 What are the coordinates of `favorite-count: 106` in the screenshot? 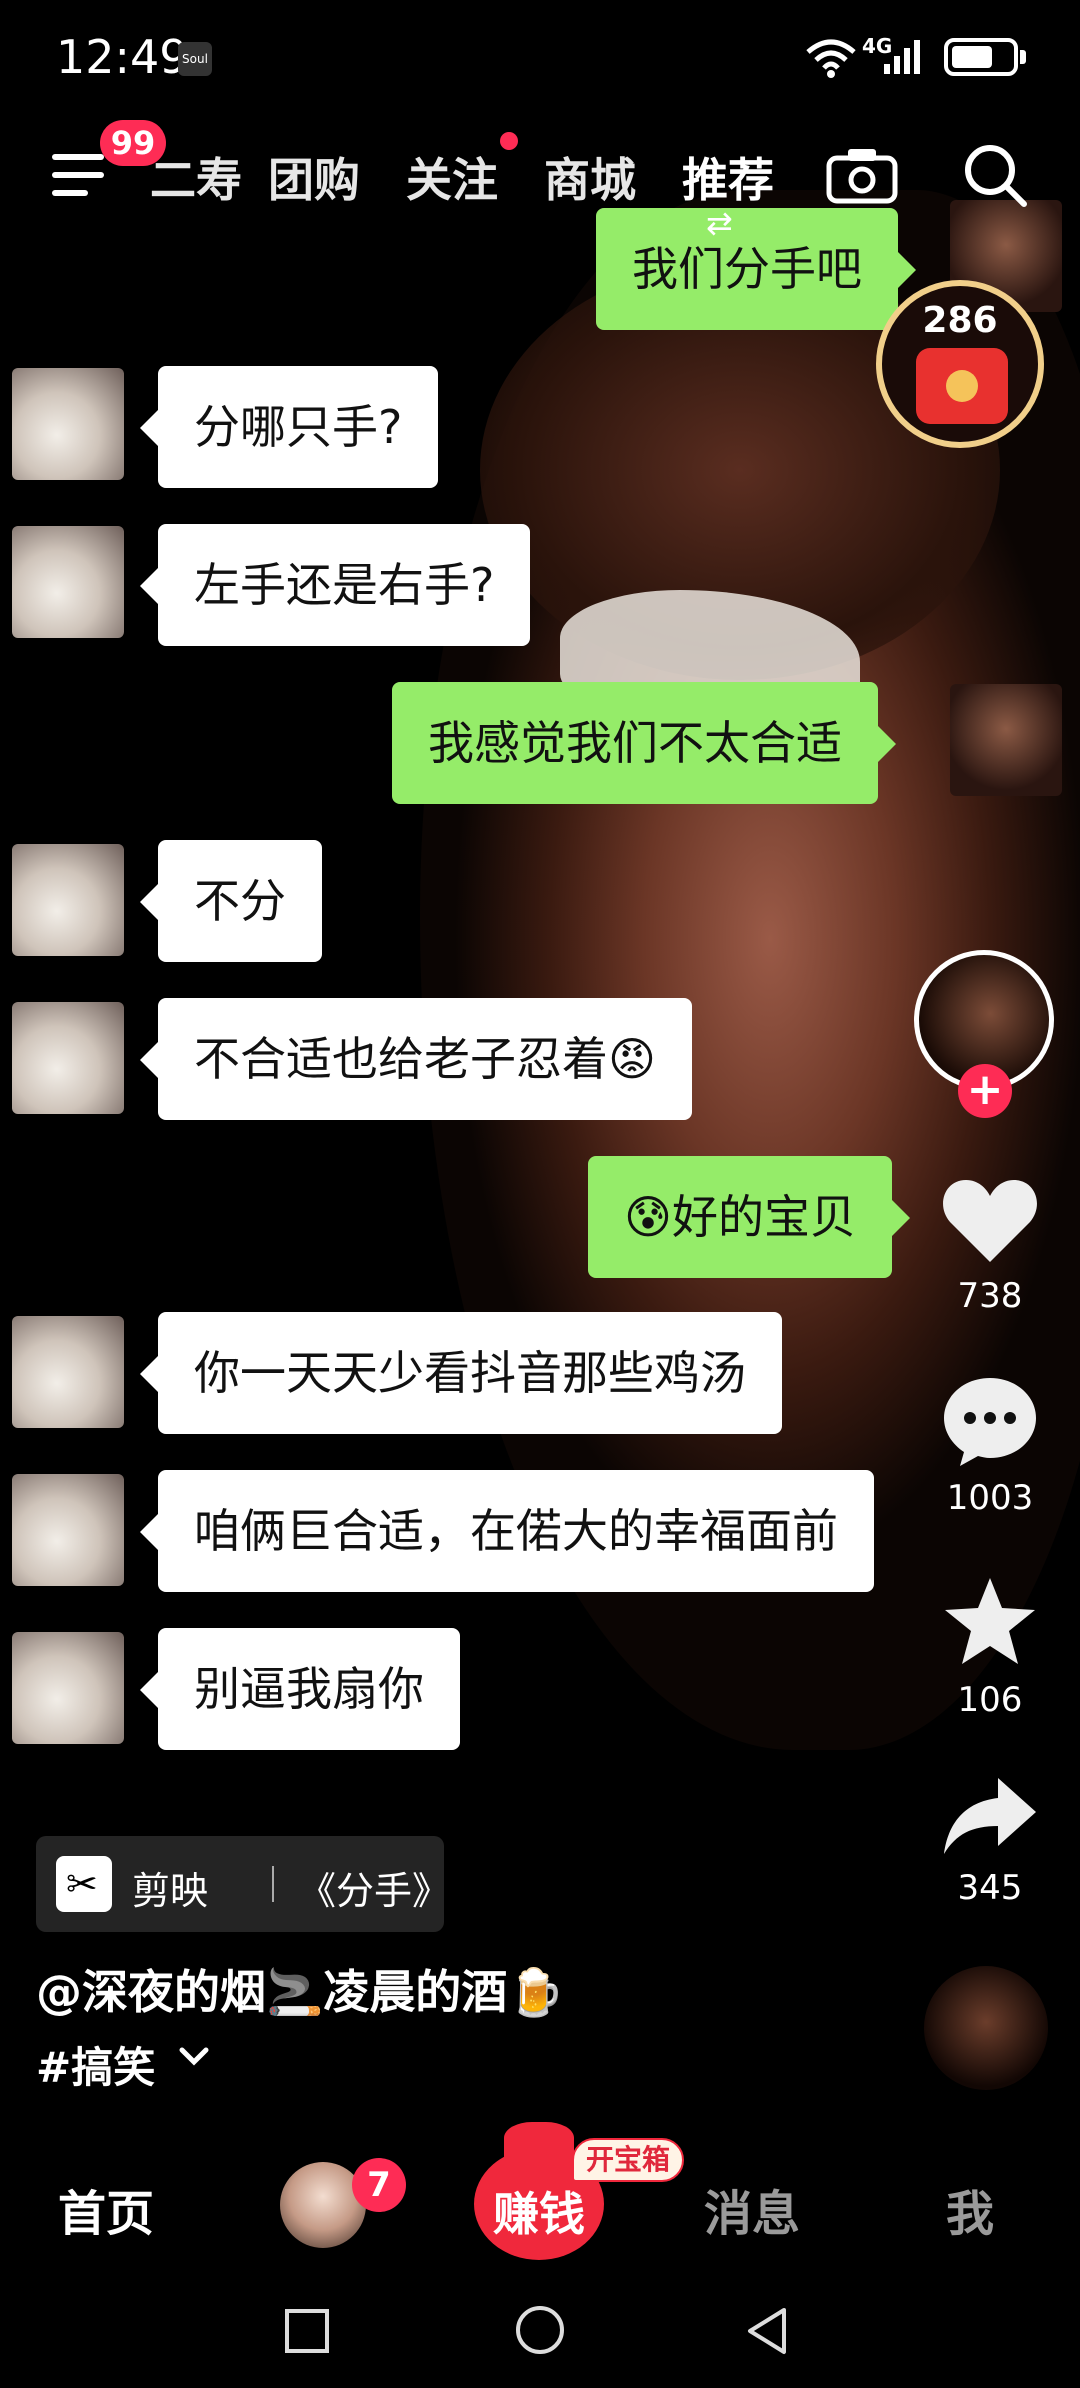 It's located at (990, 1700).